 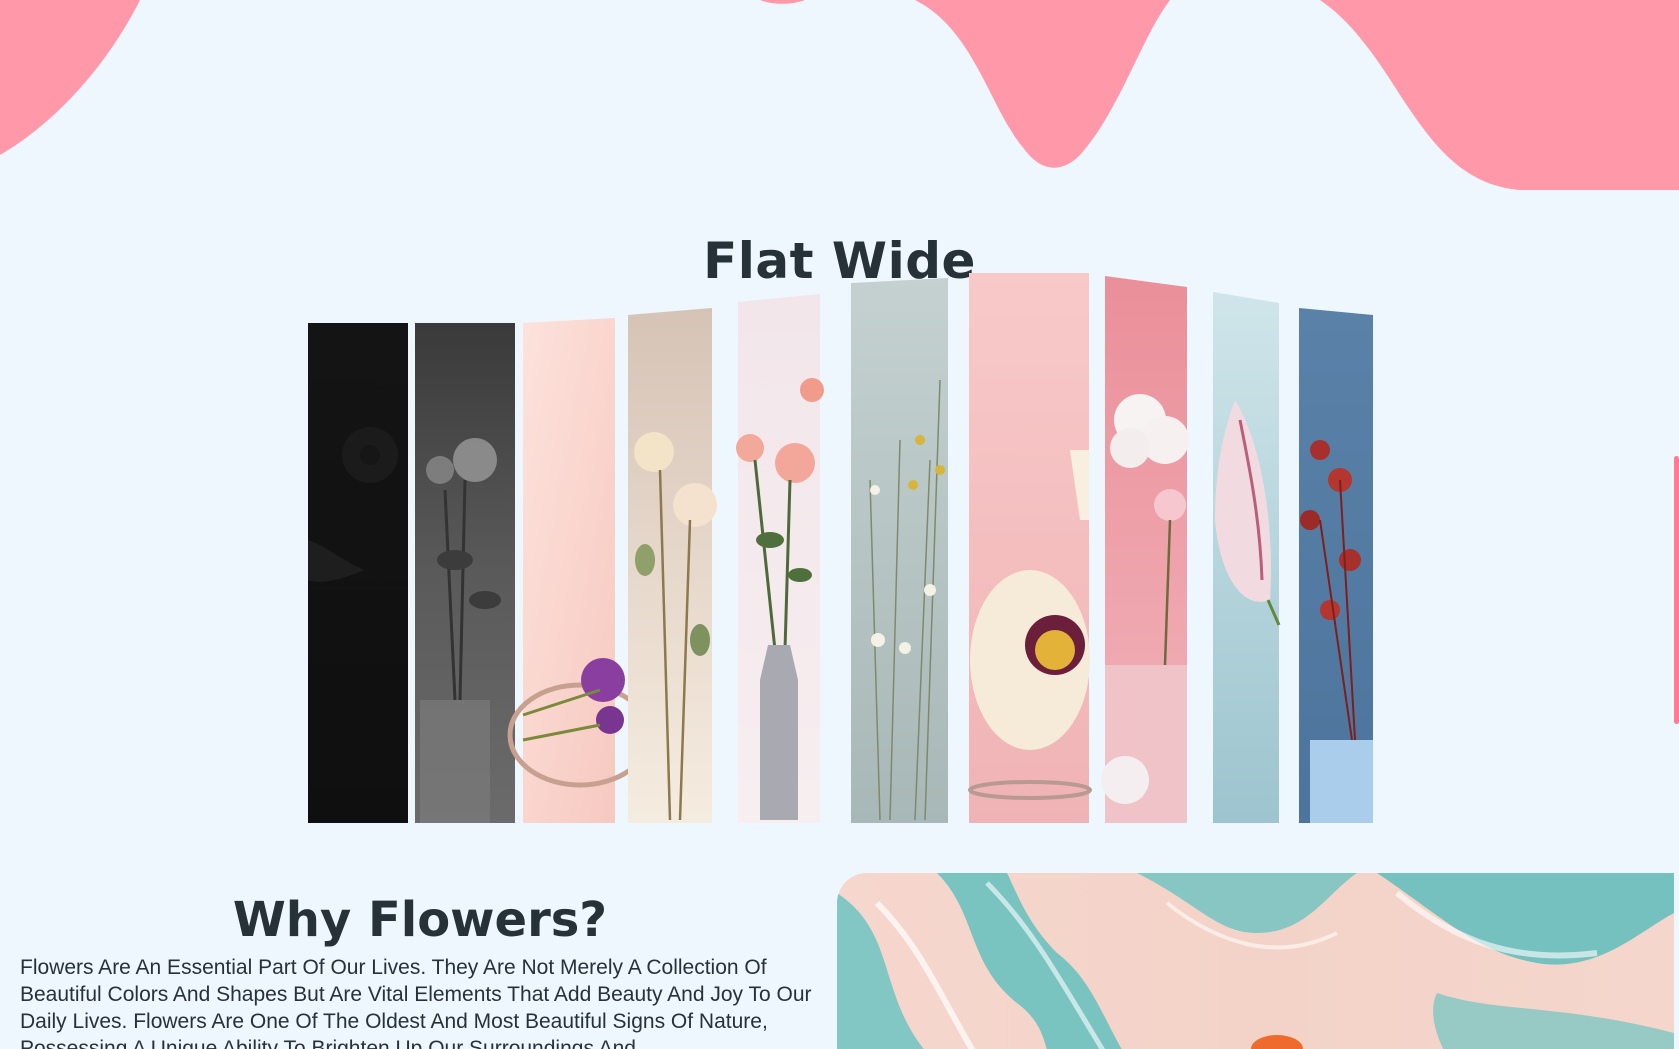 What do you see at coordinates (358, 573) in the screenshot?
I see `flower-panel-dark-gerbera` at bounding box center [358, 573].